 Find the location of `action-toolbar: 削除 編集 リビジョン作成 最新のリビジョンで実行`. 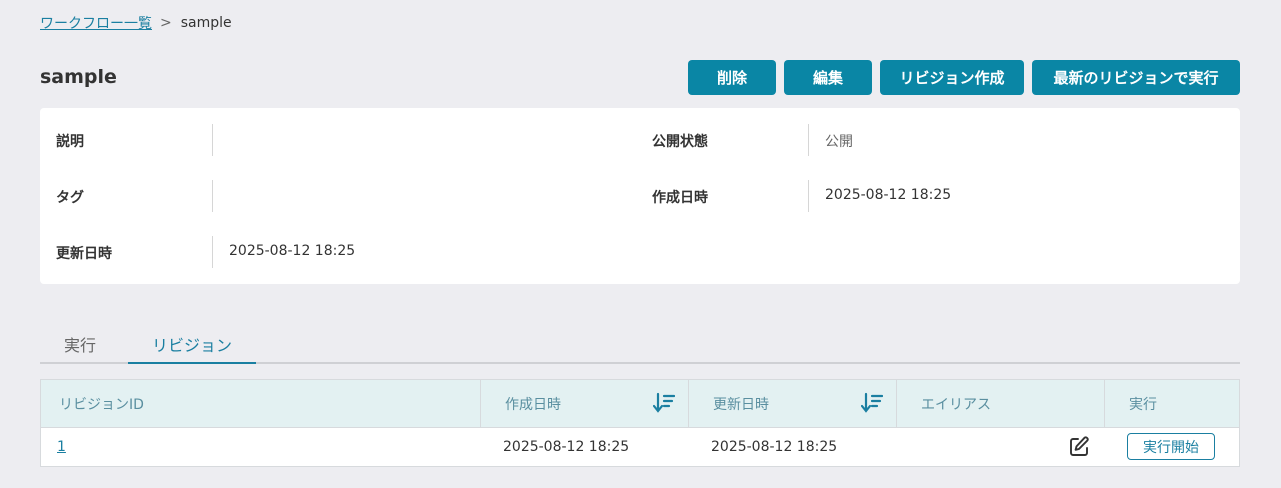

action-toolbar: 削除 編集 リビジョン作成 最新のリビジョンで実行 is located at coordinates (964, 77).